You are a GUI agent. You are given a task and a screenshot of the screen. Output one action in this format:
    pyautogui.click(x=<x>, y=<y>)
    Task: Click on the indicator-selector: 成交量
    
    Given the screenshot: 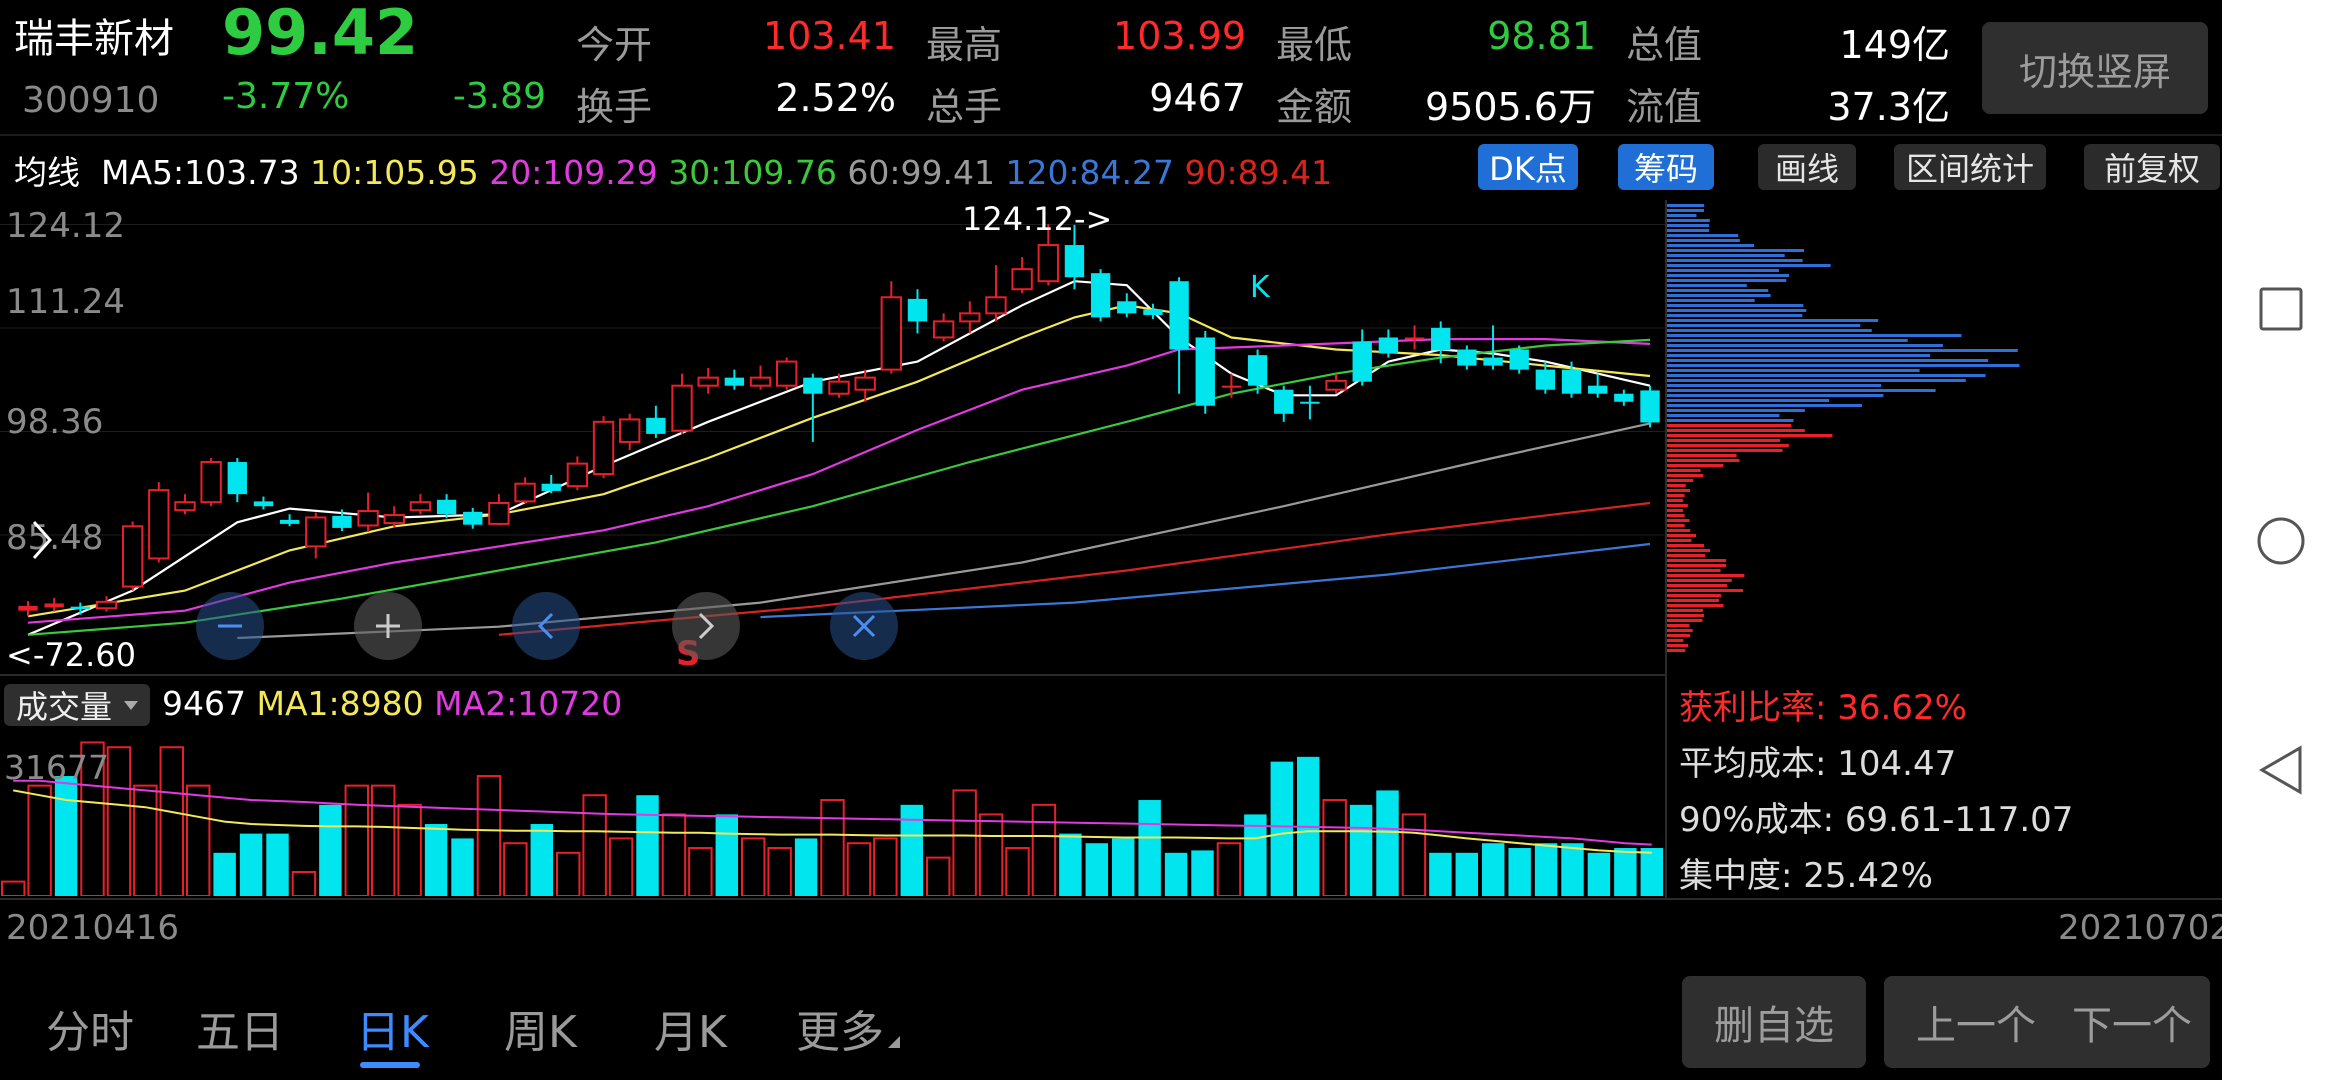 What is the action you would take?
    pyautogui.click(x=77, y=705)
    